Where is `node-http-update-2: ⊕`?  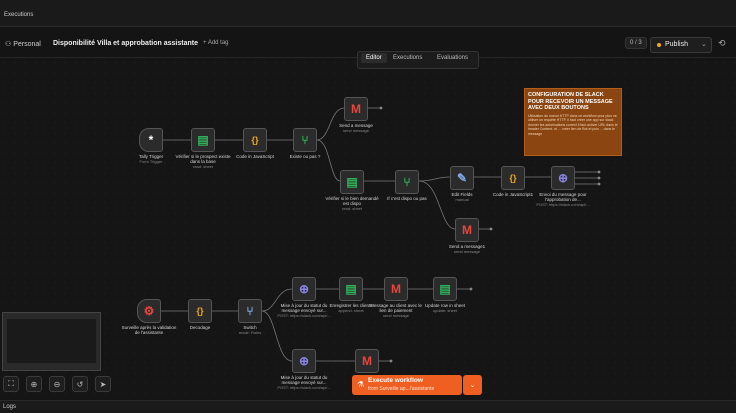 node-http-update-2: ⊕ is located at coordinates (304, 361).